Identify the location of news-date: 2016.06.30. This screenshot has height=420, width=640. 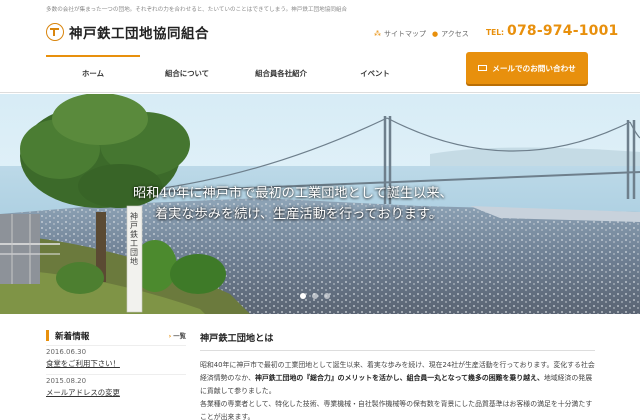
(116, 351).